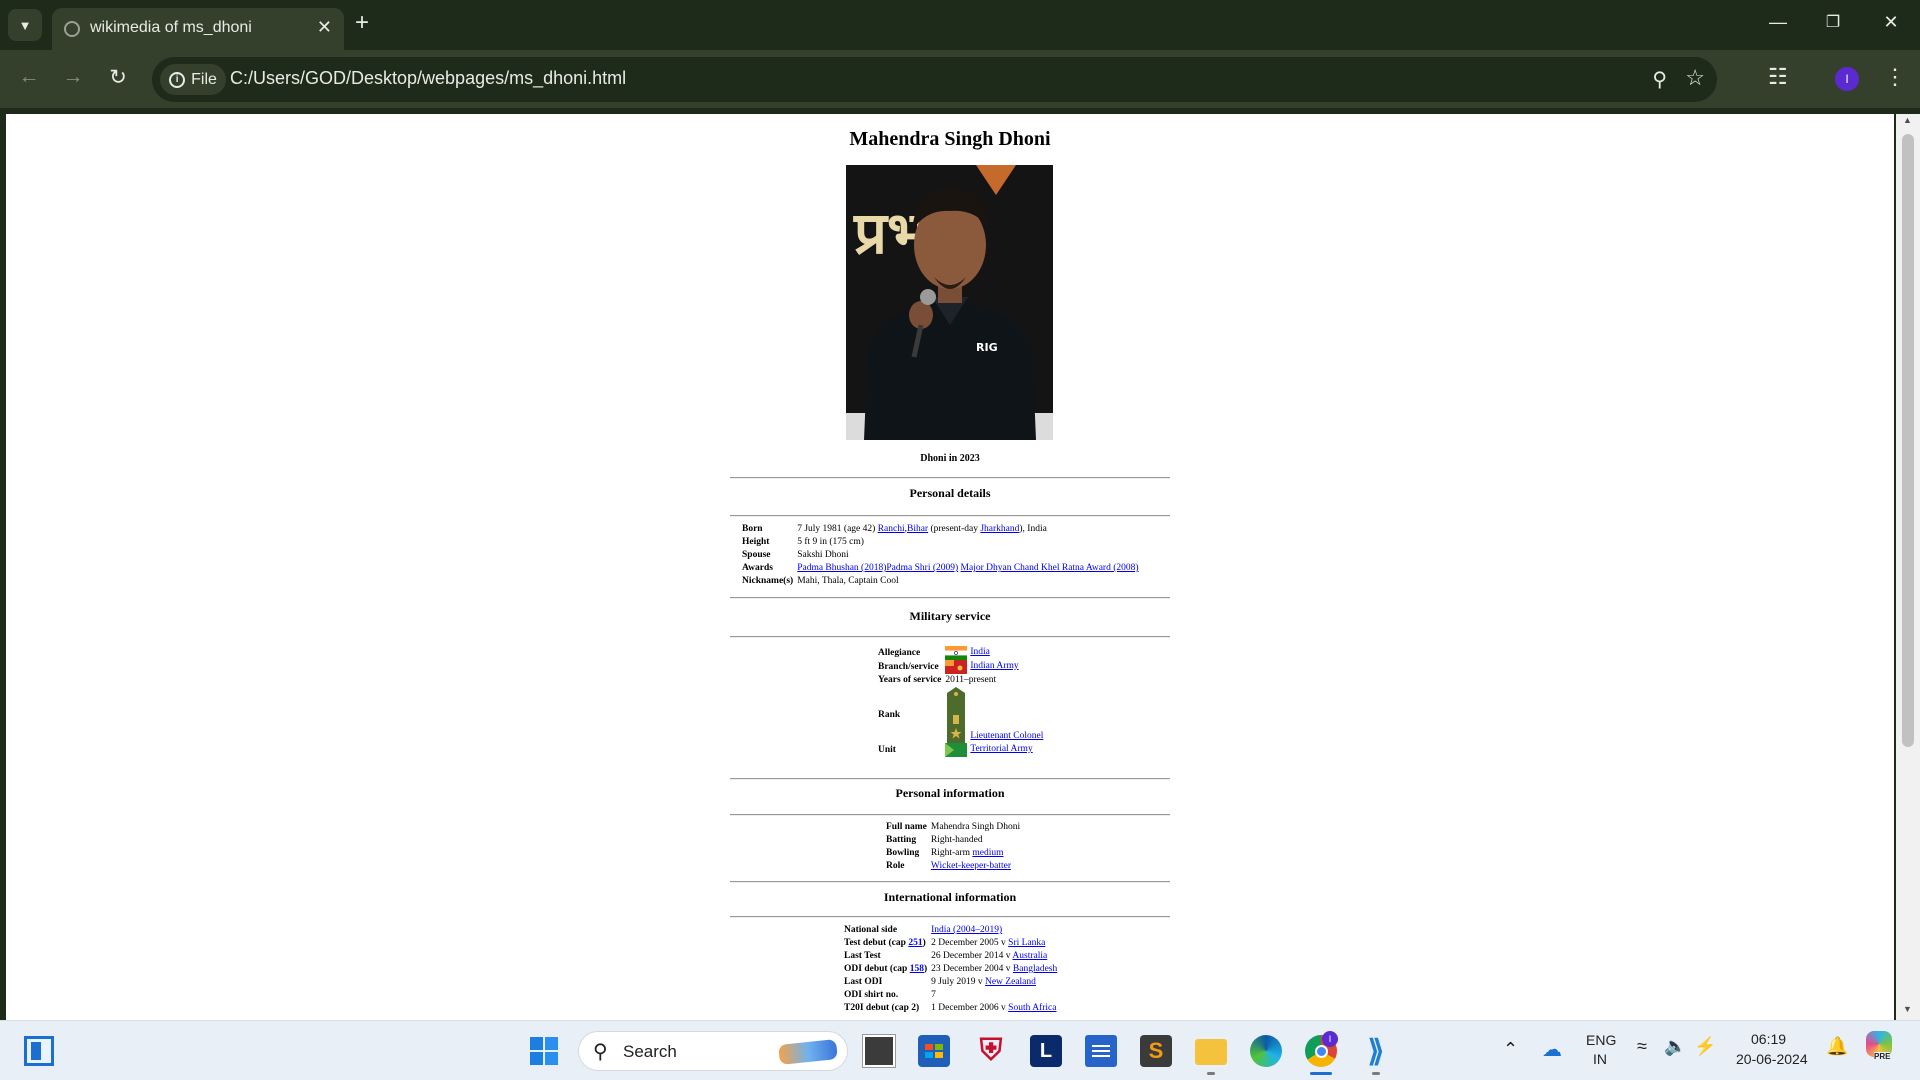 Image resolution: width=1920 pixels, height=1080 pixels. What do you see at coordinates (72, 29) in the screenshot?
I see `globe-icon` at bounding box center [72, 29].